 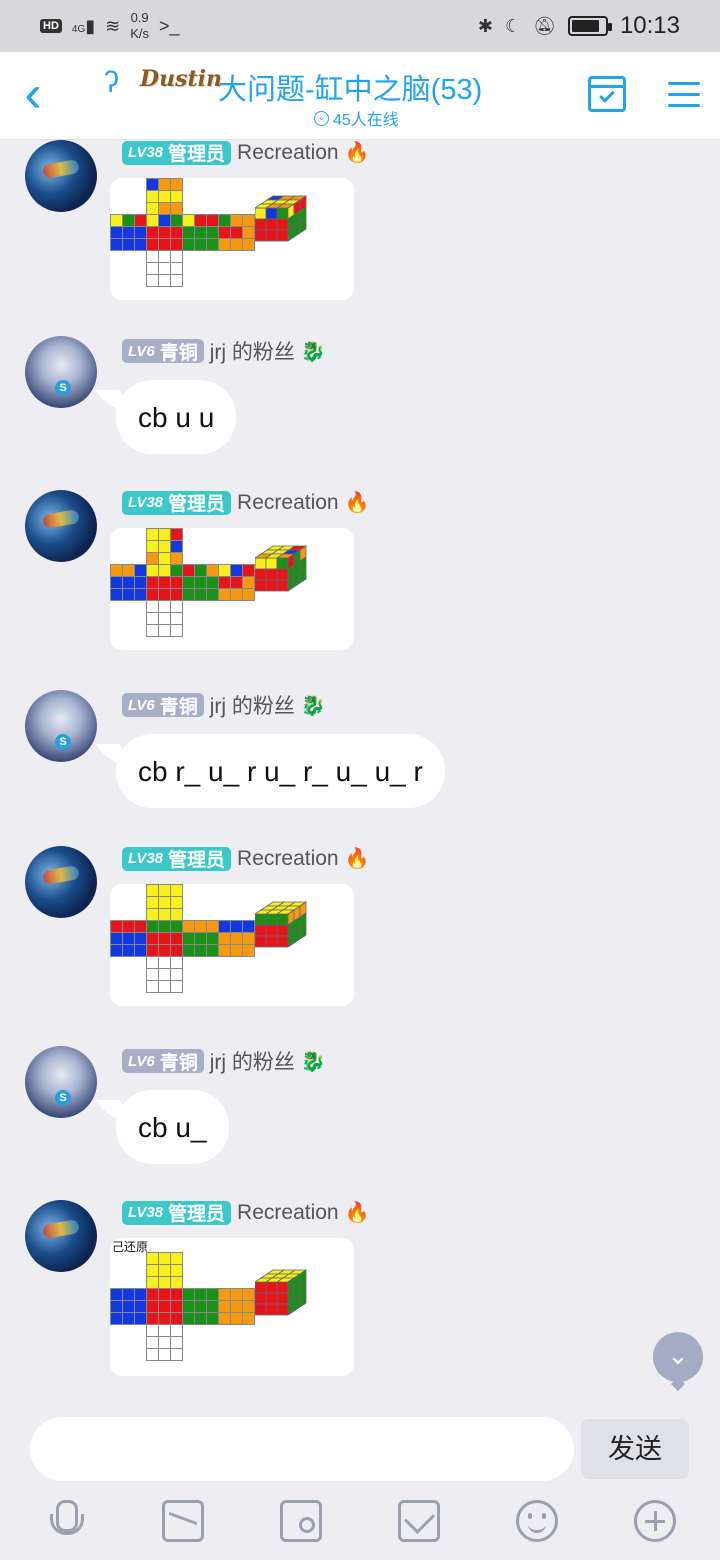 I want to click on scroll-down-button: ⌄, so click(x=678, y=1357).